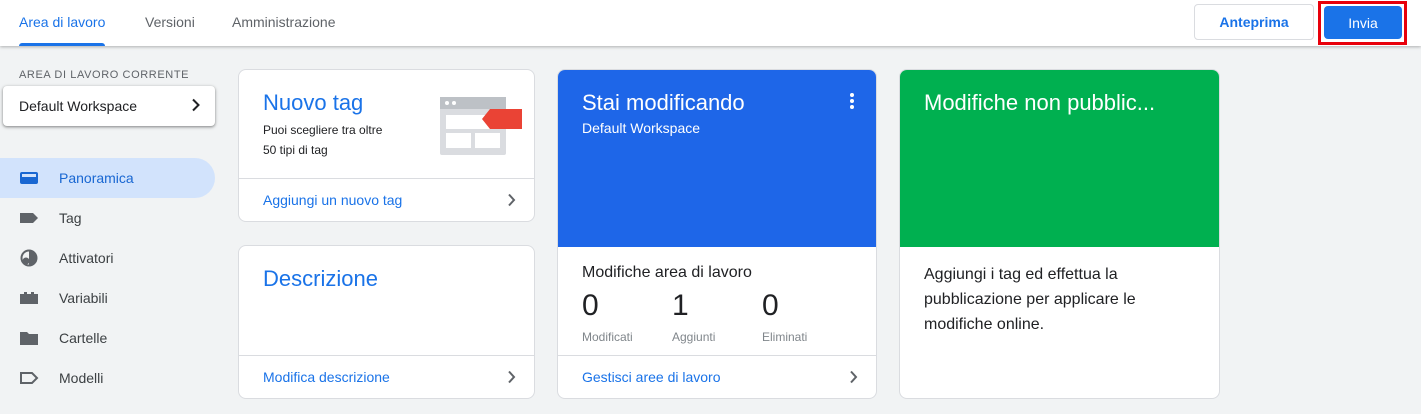  I want to click on sidebar-item-variables: Variabili, so click(107, 298).